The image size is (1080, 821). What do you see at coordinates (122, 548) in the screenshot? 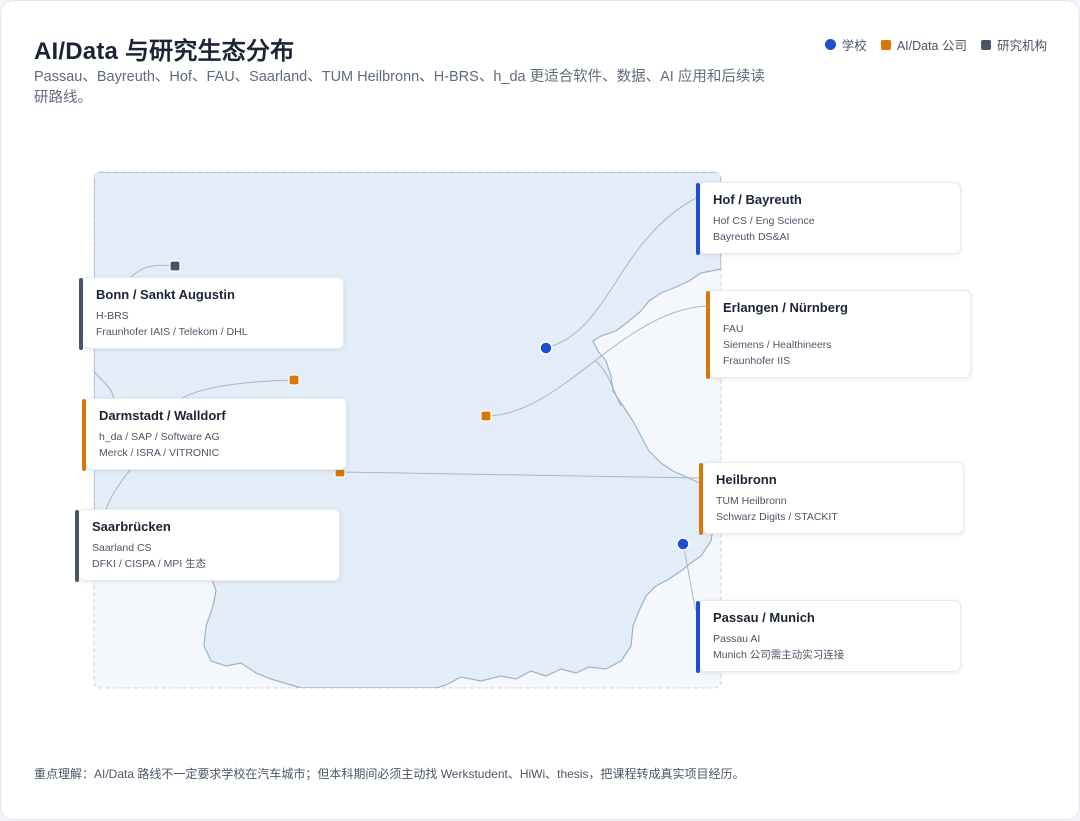
I see `box-line: Saarland CS` at bounding box center [122, 548].